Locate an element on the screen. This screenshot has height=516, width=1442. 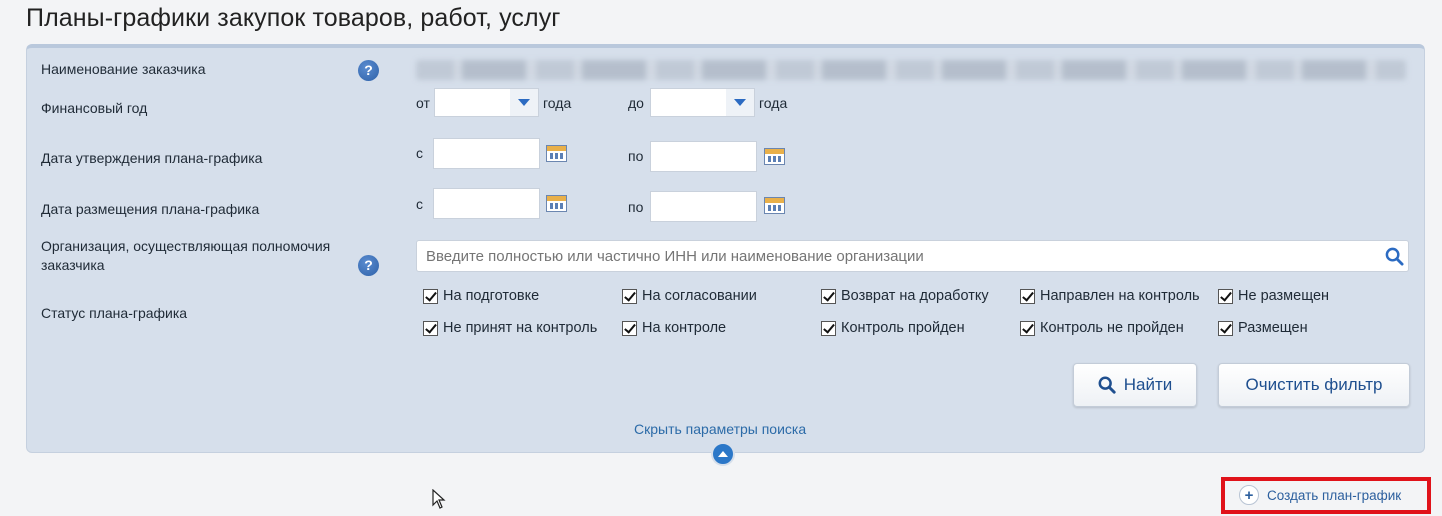
placement-date-from-input is located at coordinates (486, 203).